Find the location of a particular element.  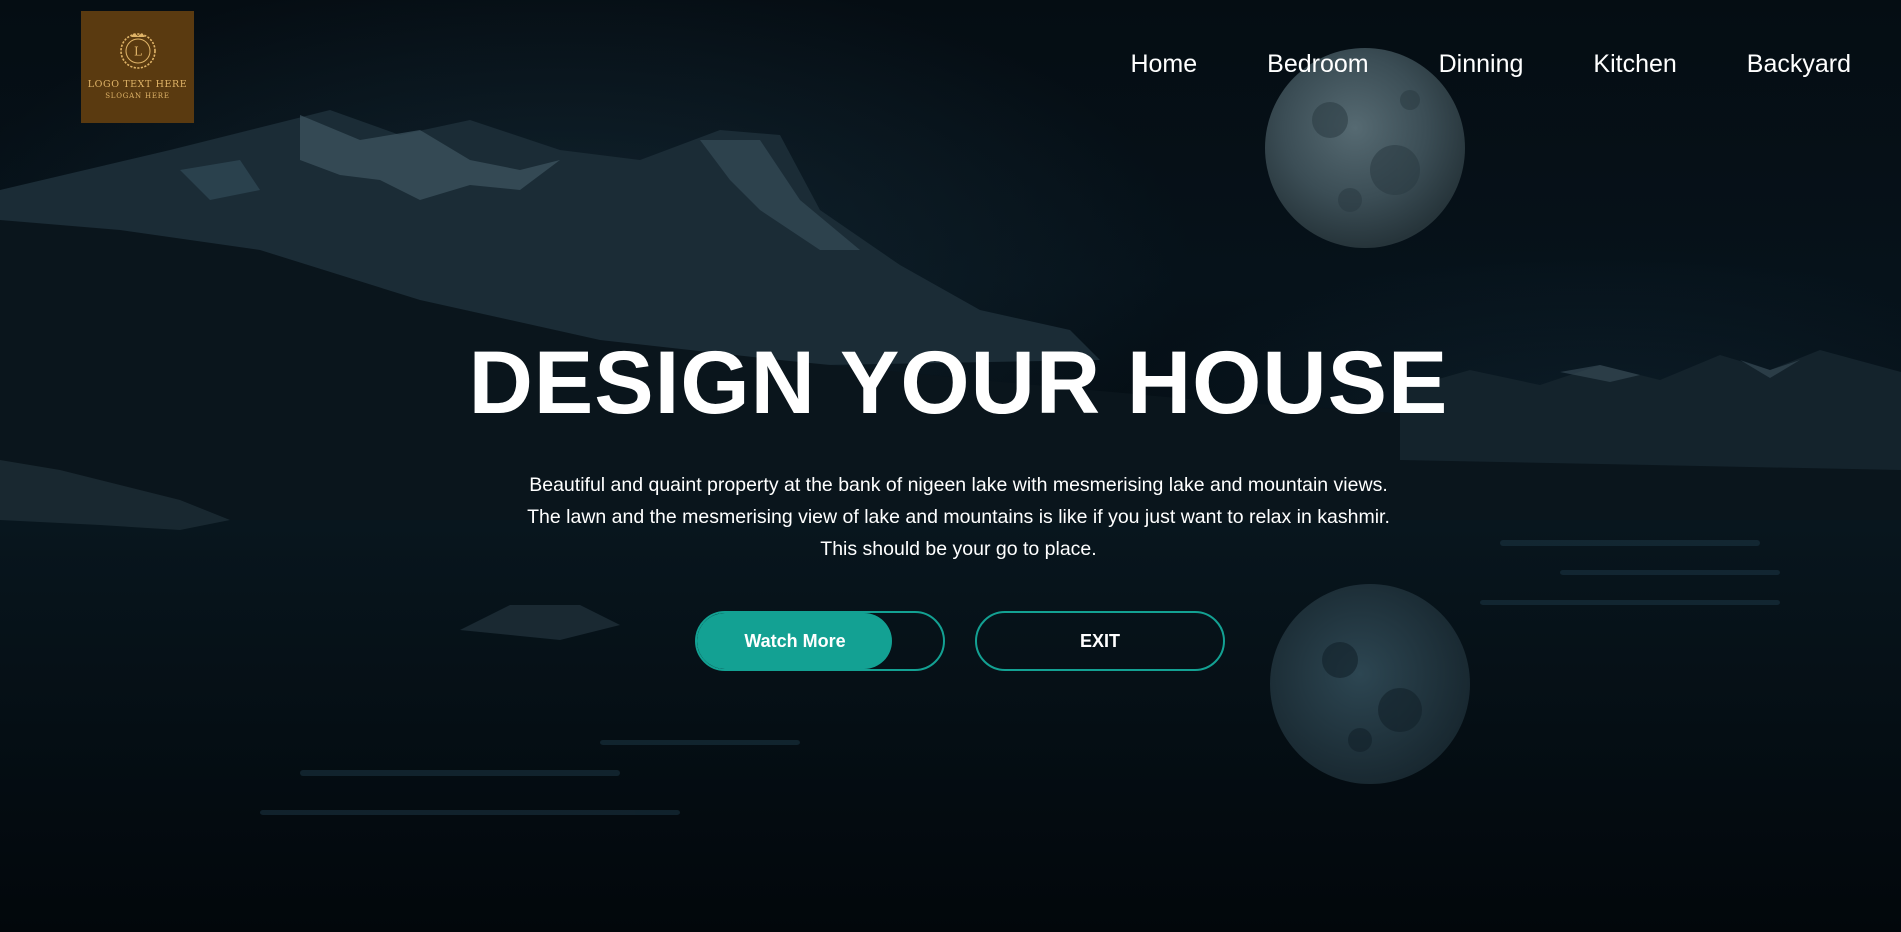

moon-reflection is located at coordinates (1370, 684).